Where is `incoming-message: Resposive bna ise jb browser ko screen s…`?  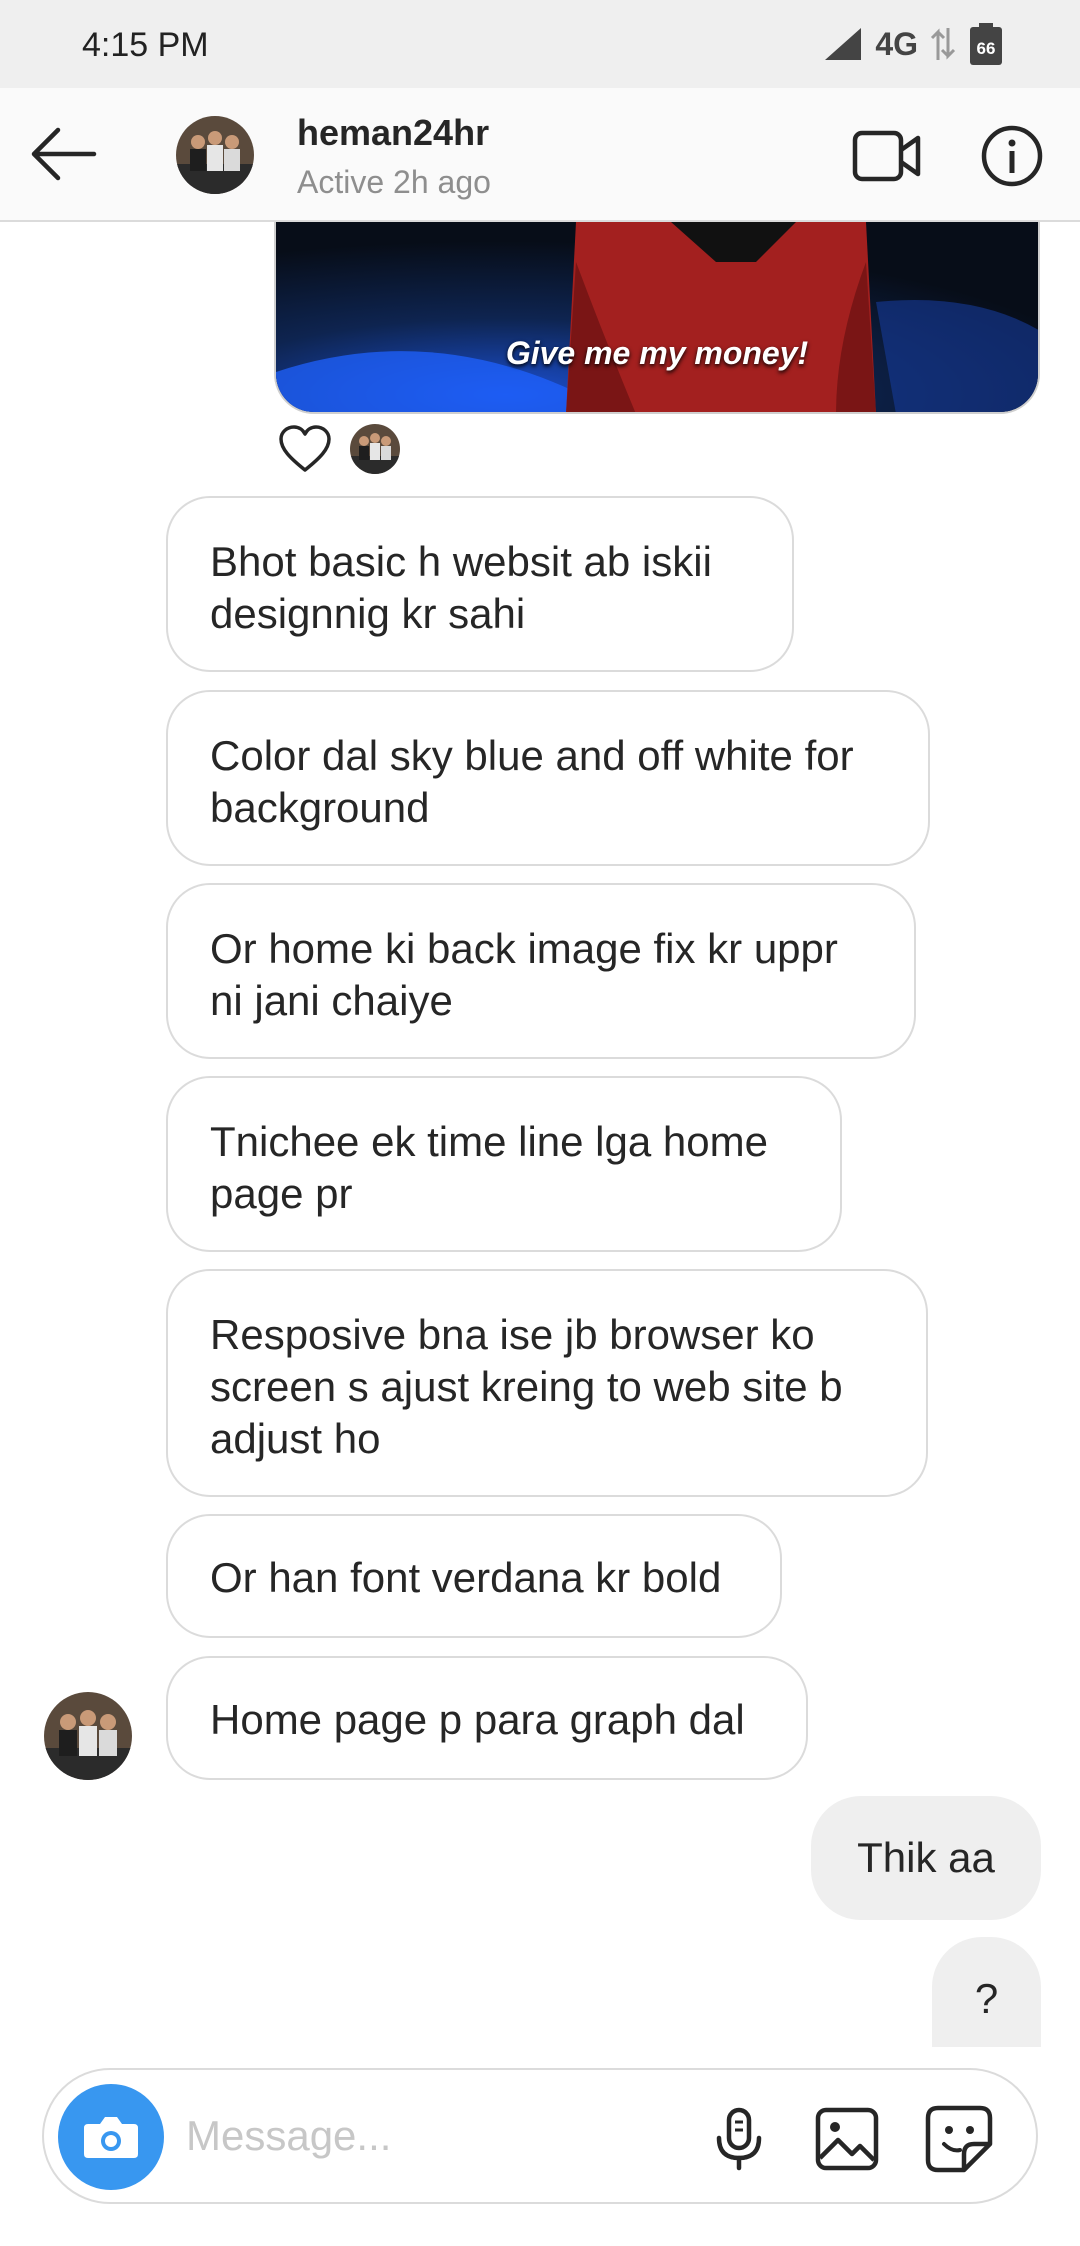
incoming-message: Resposive bna ise jb browser ko screen s… is located at coordinates (547, 1383).